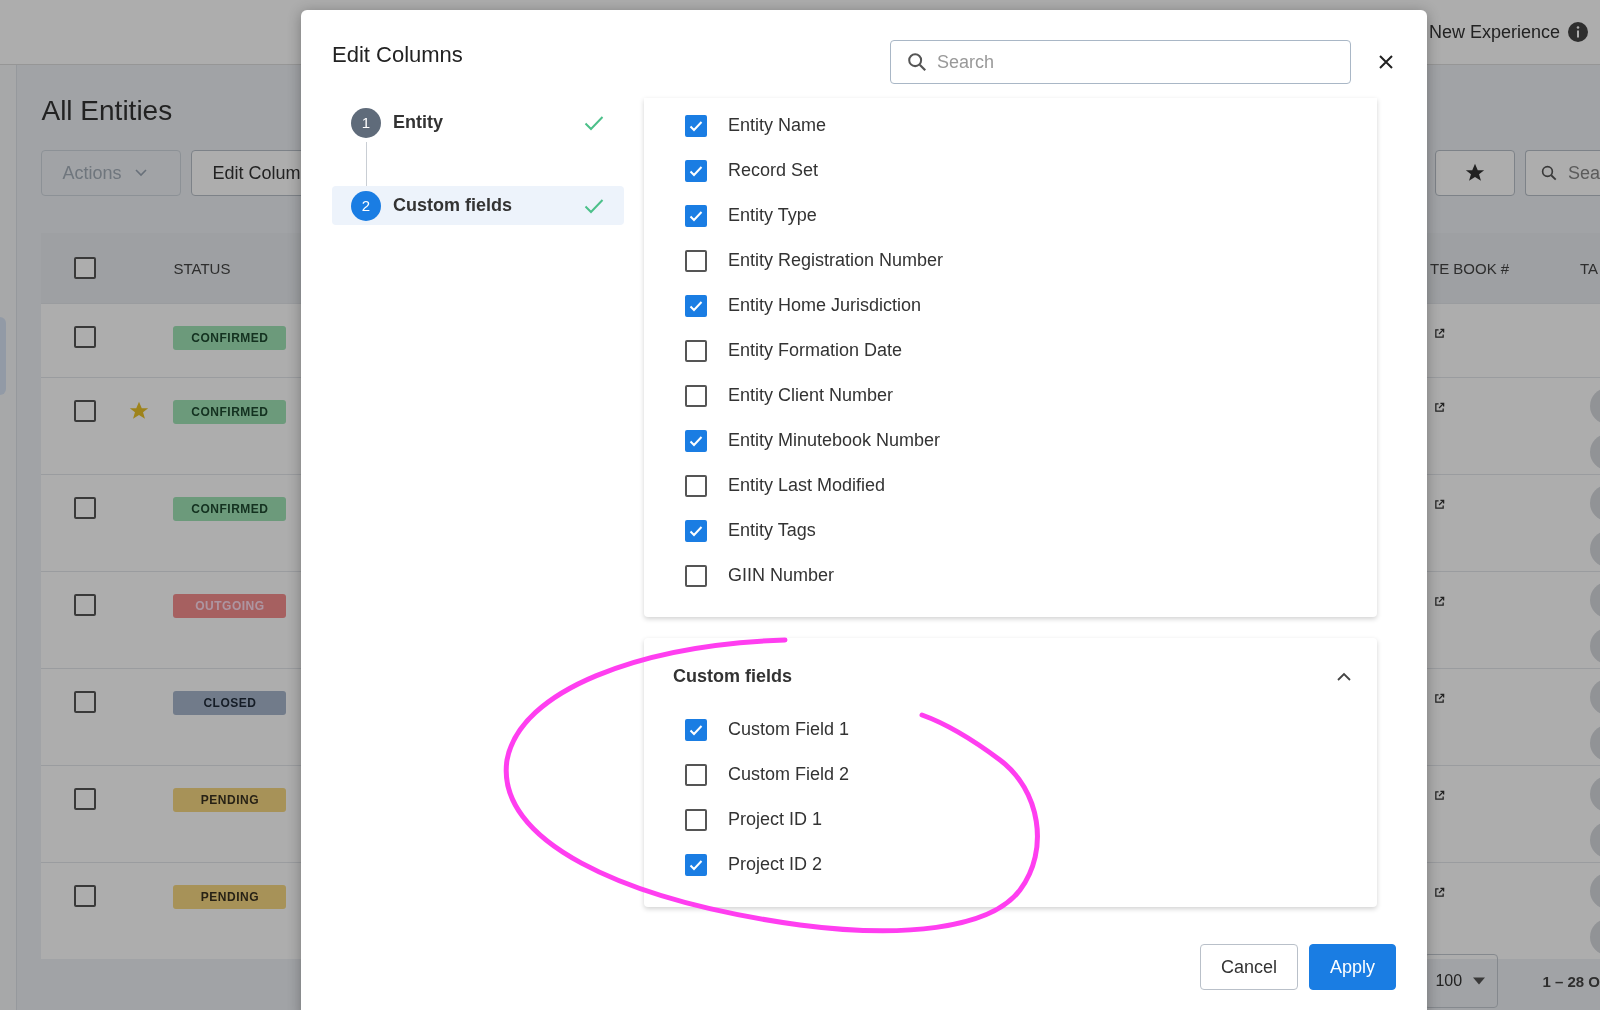  I want to click on status-badge: OUTGOING, so click(230, 606).